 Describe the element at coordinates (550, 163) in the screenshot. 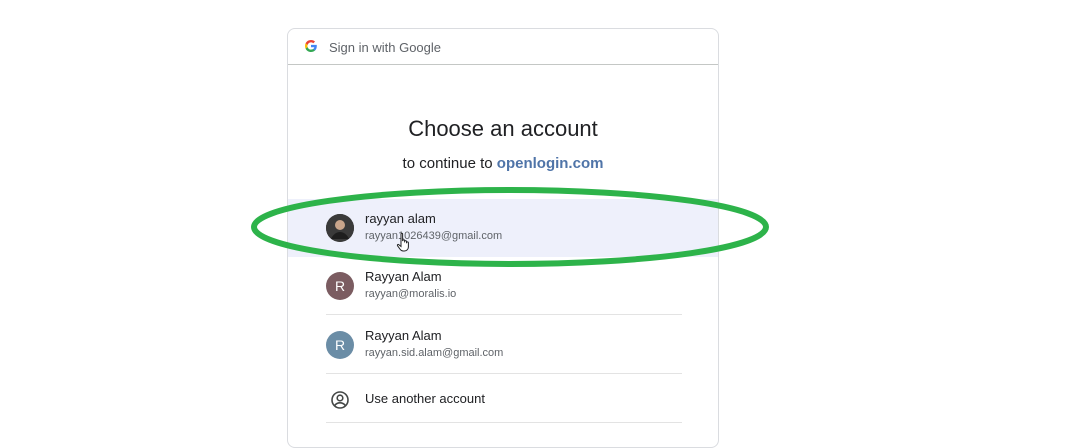

I see `subtitle-domain: openlogin.com` at that location.